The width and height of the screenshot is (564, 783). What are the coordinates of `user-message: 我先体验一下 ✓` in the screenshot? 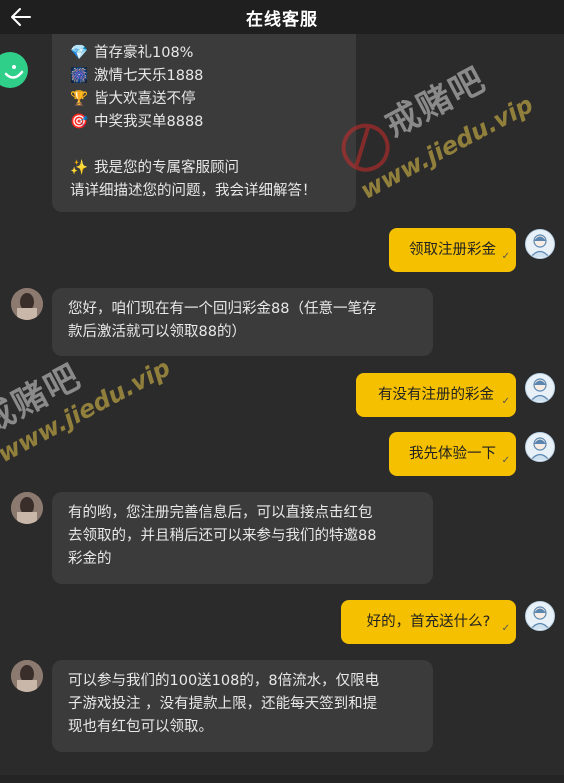 It's located at (452, 454).